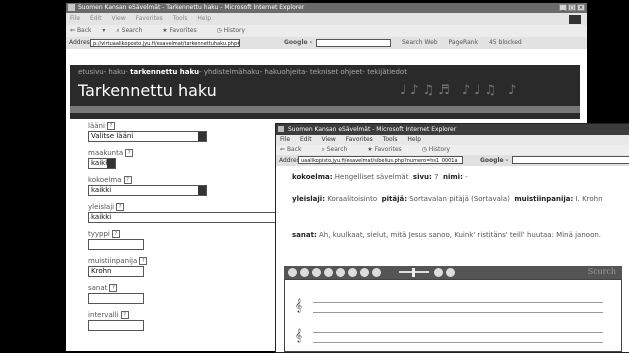 The width and height of the screenshot is (629, 353). Describe the element at coordinates (575, 19) in the screenshot. I see `windows-logo-icon` at that location.